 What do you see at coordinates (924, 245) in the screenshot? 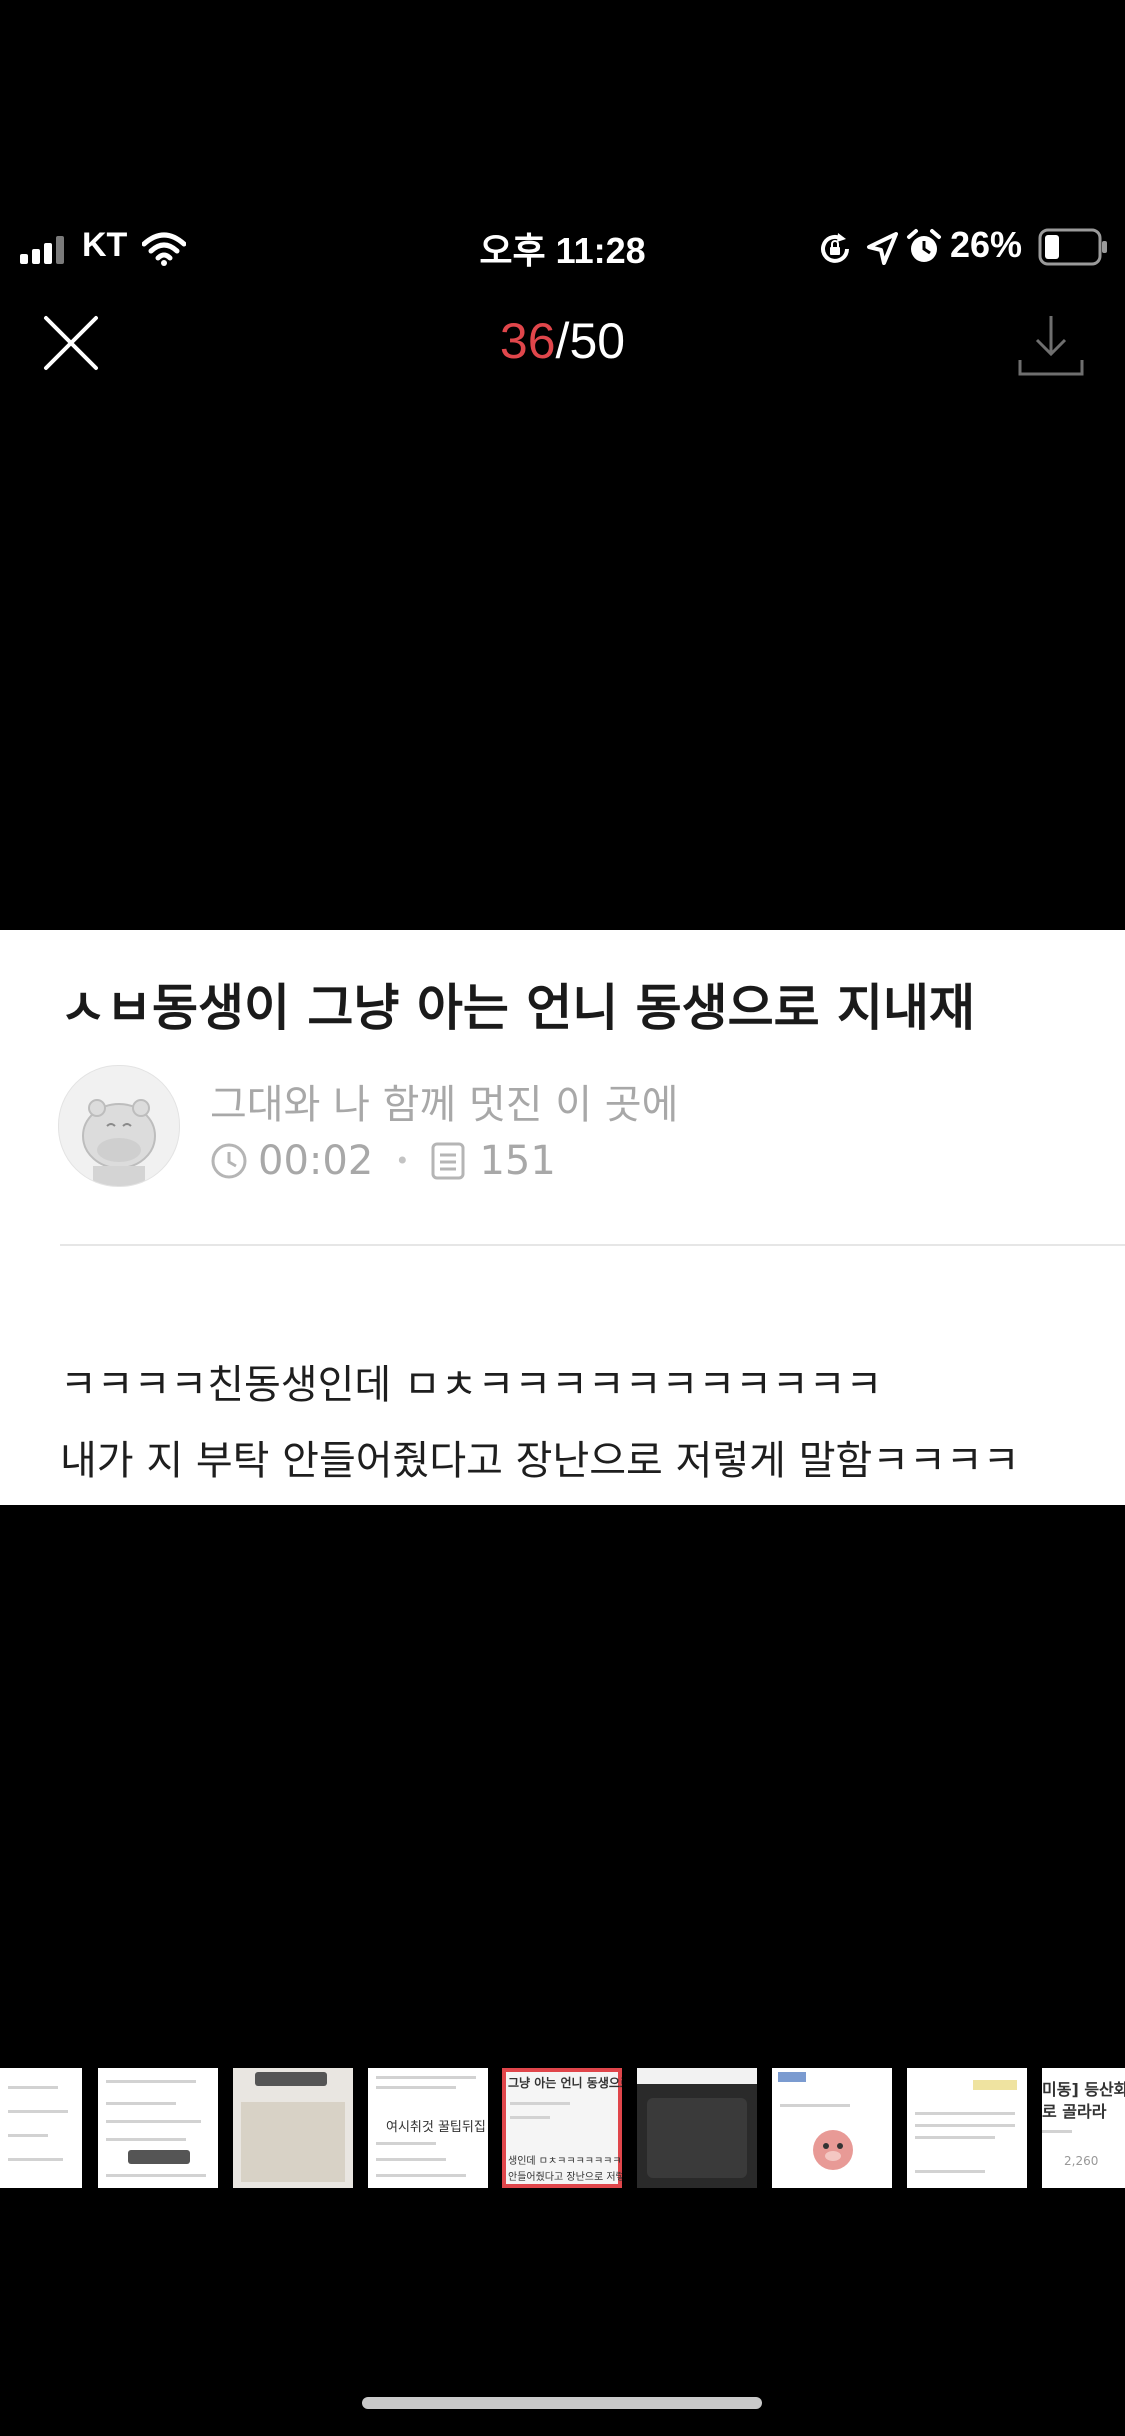
I see `alarm-icon` at bounding box center [924, 245].